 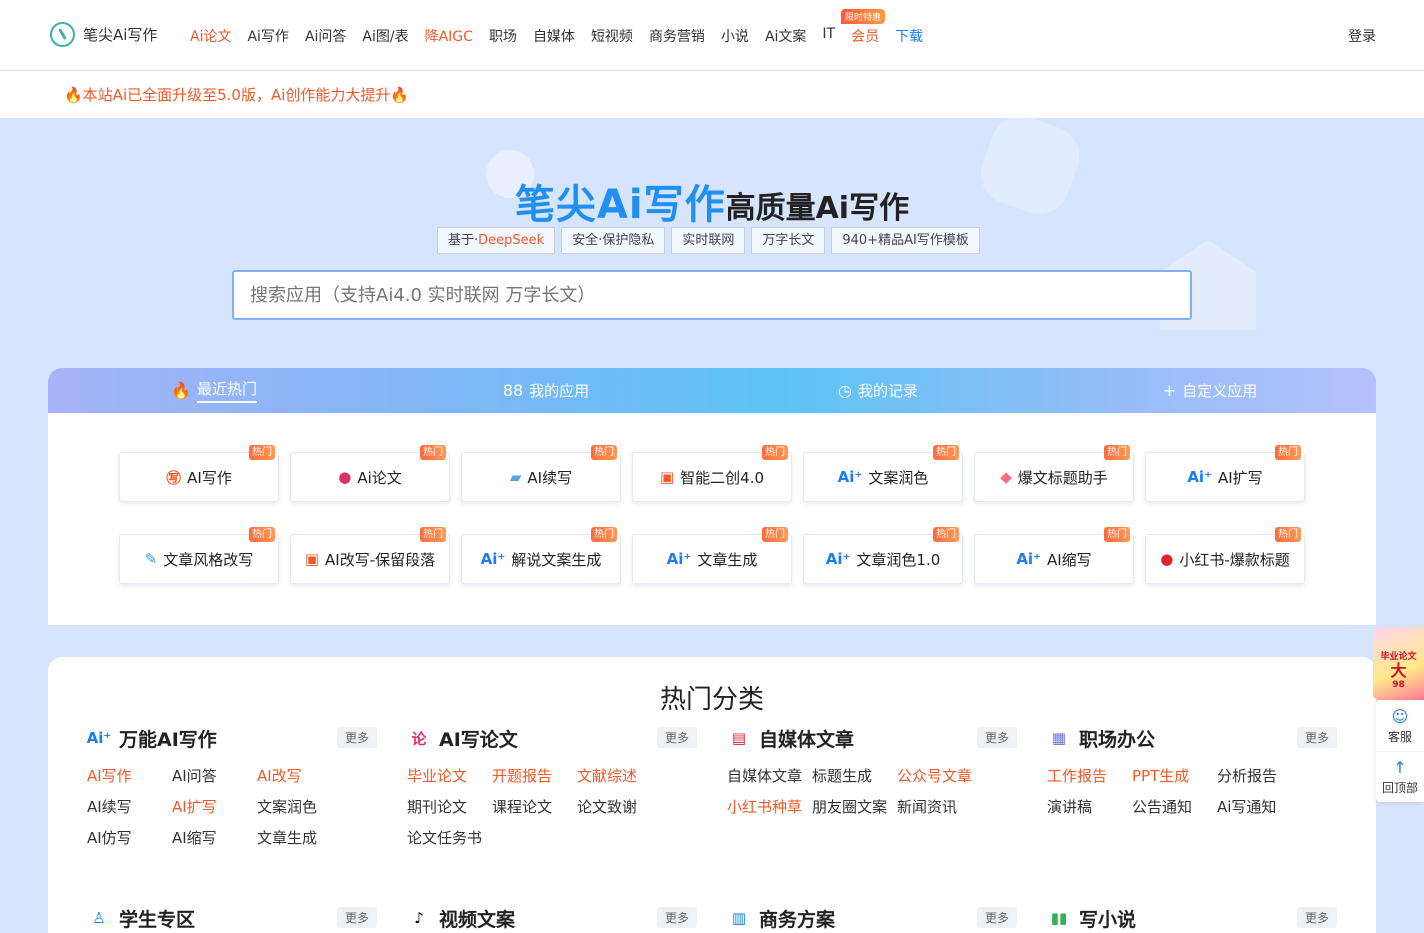 What do you see at coordinates (556, 559) in the screenshot?
I see `app-label: 解说文案生成` at bounding box center [556, 559].